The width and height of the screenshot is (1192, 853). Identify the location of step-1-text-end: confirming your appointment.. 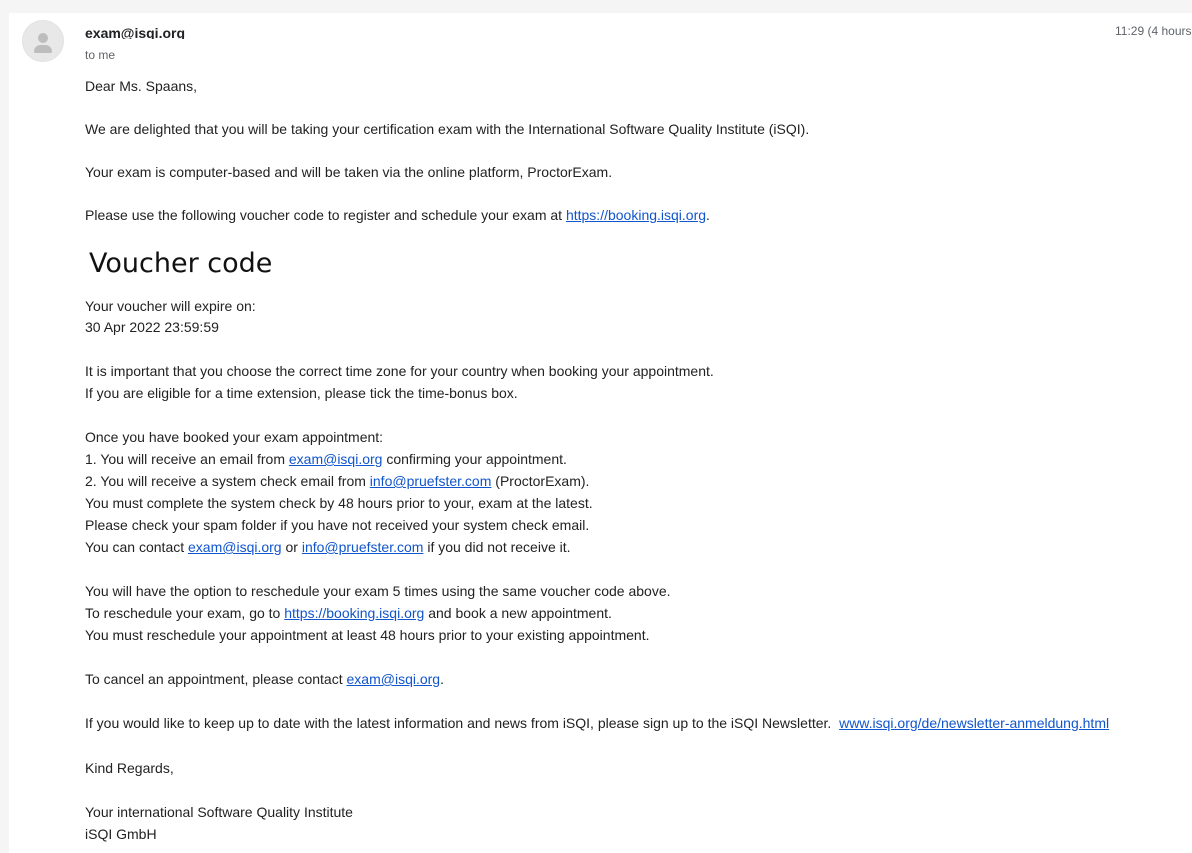
(474, 459).